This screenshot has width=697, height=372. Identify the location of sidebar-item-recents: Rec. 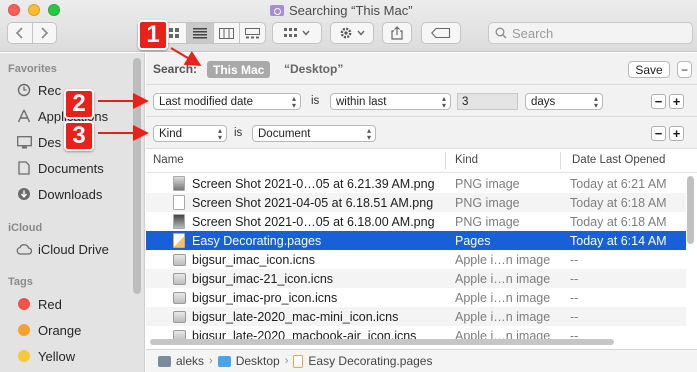
(38, 90).